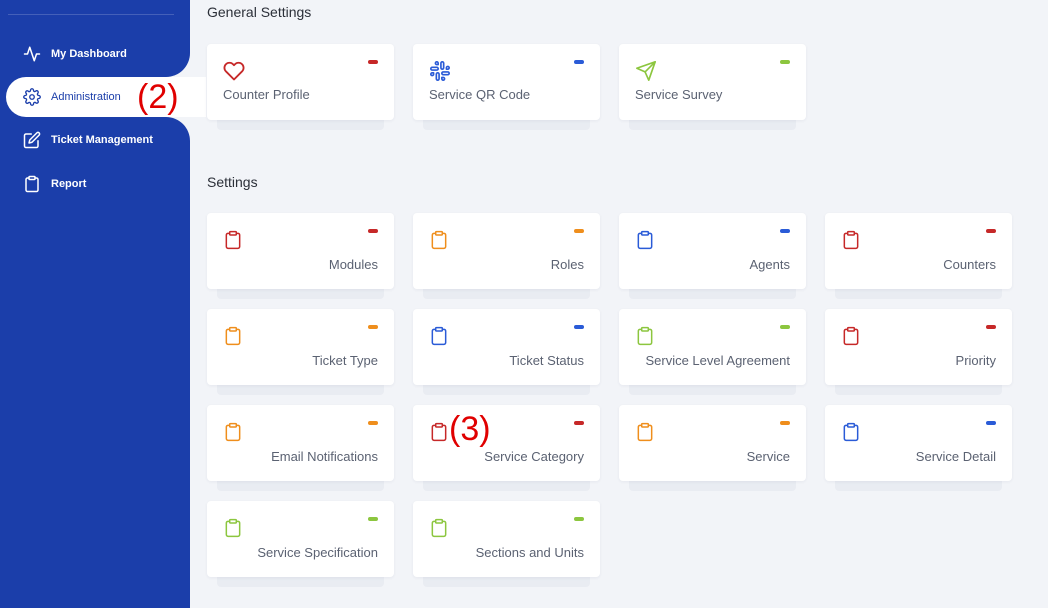 The height and width of the screenshot is (608, 1048). Describe the element at coordinates (506, 82) in the screenshot. I see `card-service-qr-code: Service QR Code` at that location.